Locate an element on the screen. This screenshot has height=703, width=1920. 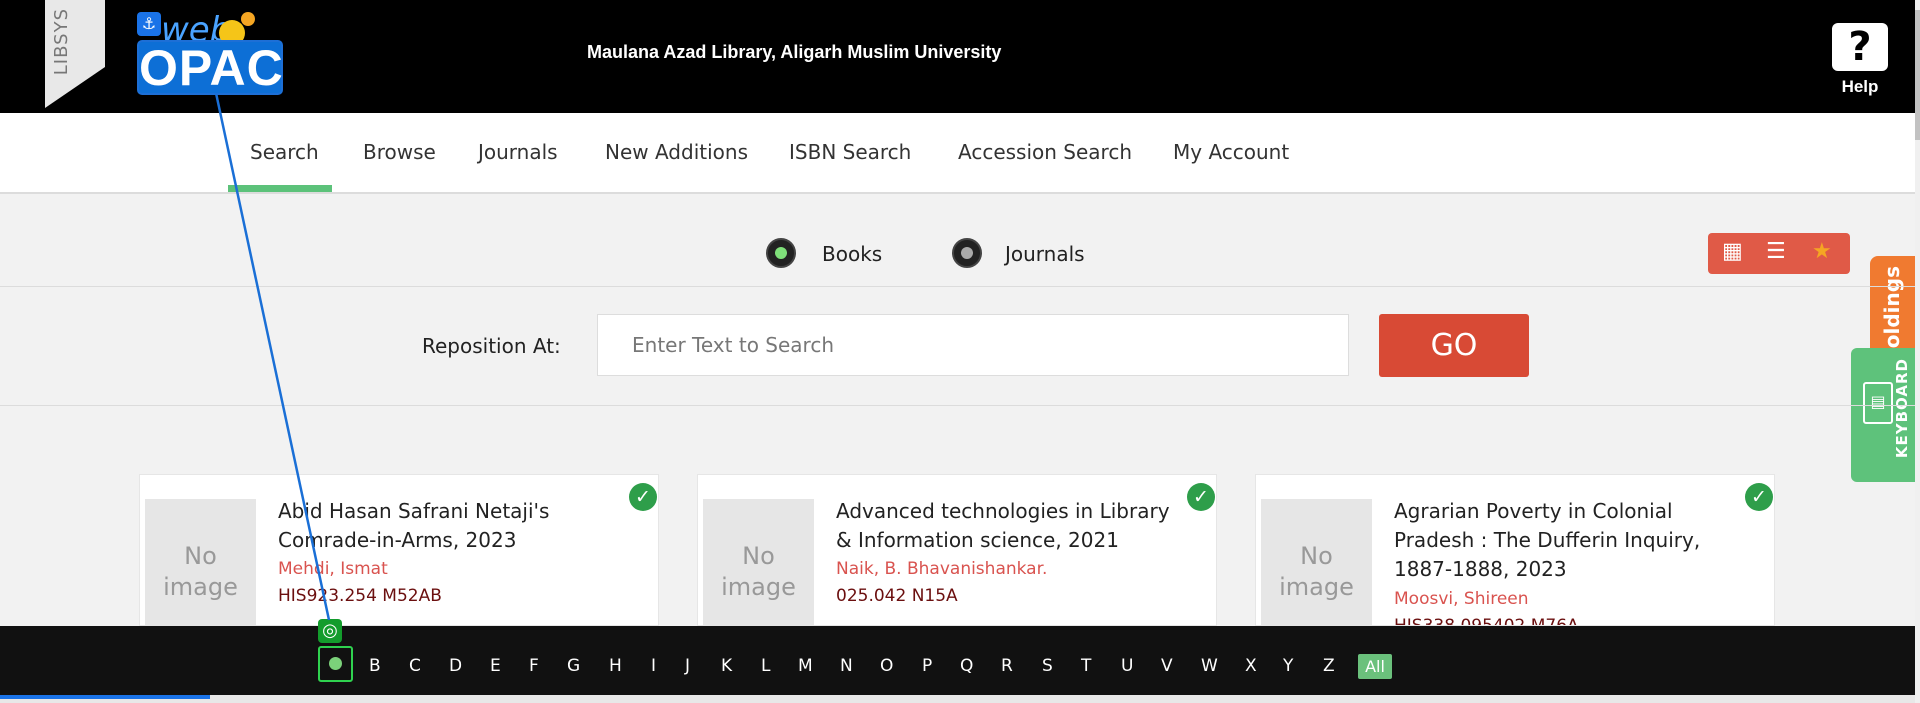
alpha-letter-n: N is located at coordinates (846, 666).